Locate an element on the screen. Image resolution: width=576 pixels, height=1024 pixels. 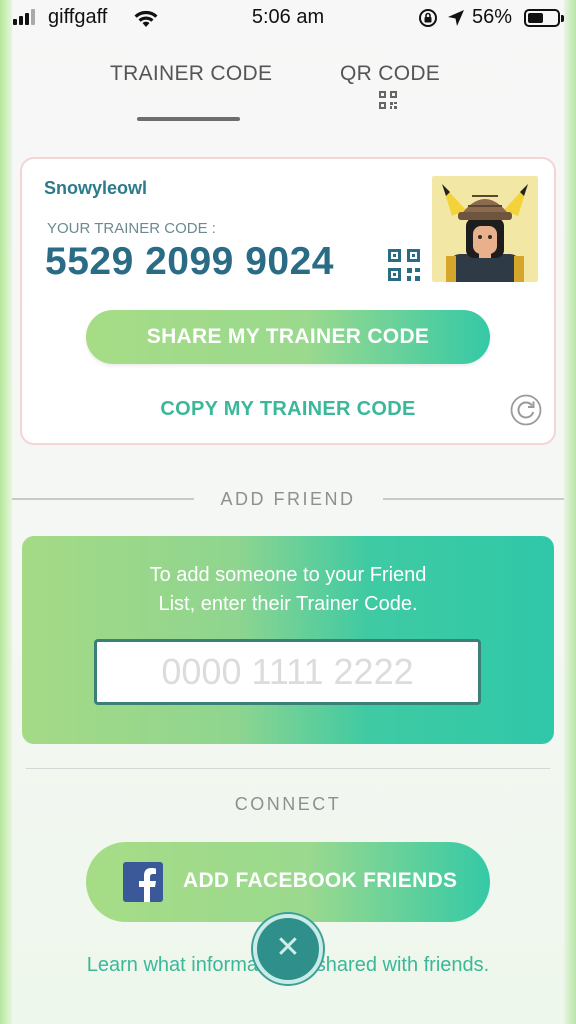
trainer-avatar is located at coordinates (485, 229).